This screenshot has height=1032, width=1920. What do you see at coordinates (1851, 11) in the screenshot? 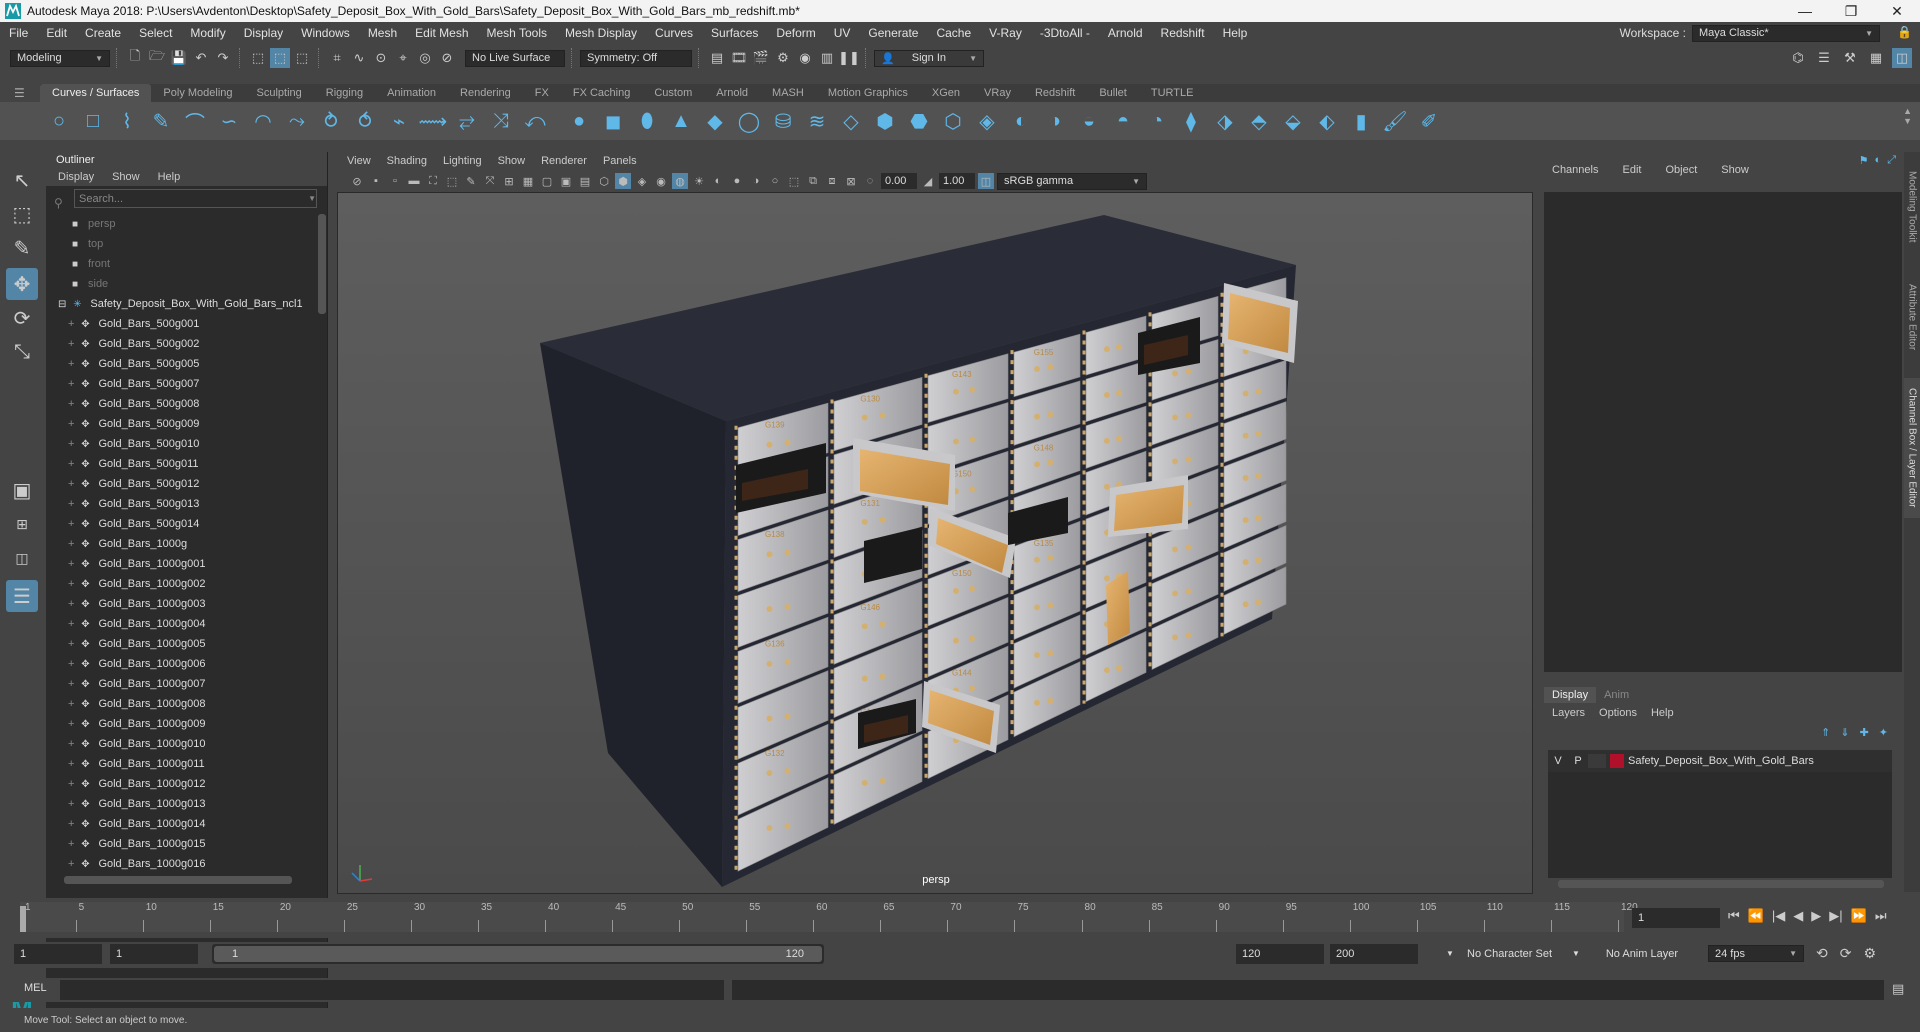
I see `maximize-button: ❐` at bounding box center [1851, 11].